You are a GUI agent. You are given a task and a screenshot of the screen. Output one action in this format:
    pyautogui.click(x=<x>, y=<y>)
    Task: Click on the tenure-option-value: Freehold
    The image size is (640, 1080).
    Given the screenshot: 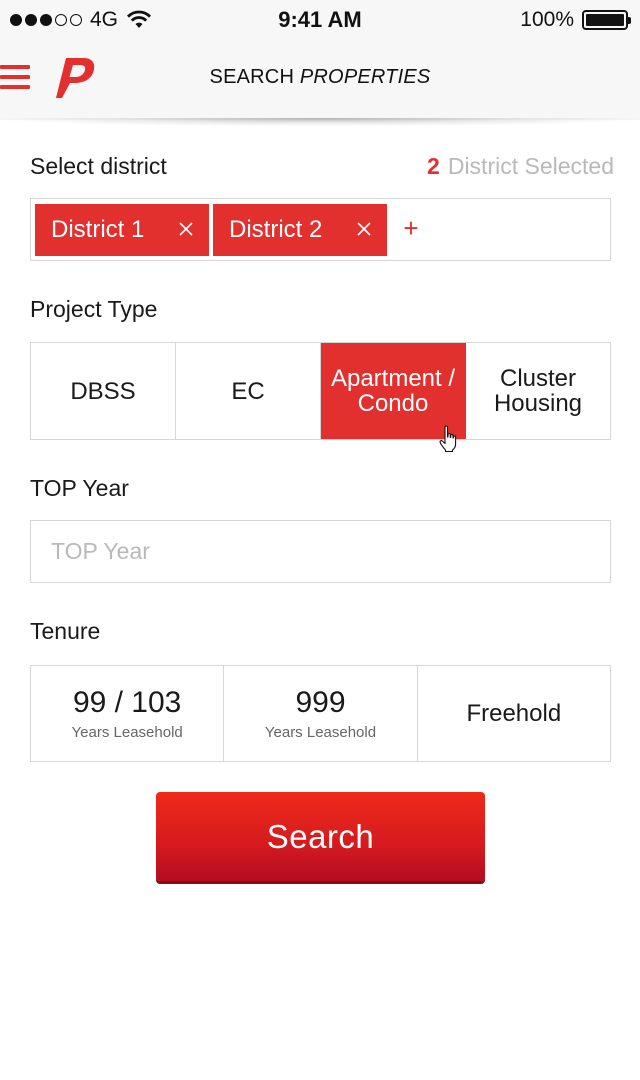 What is the action you would take?
    pyautogui.click(x=514, y=713)
    